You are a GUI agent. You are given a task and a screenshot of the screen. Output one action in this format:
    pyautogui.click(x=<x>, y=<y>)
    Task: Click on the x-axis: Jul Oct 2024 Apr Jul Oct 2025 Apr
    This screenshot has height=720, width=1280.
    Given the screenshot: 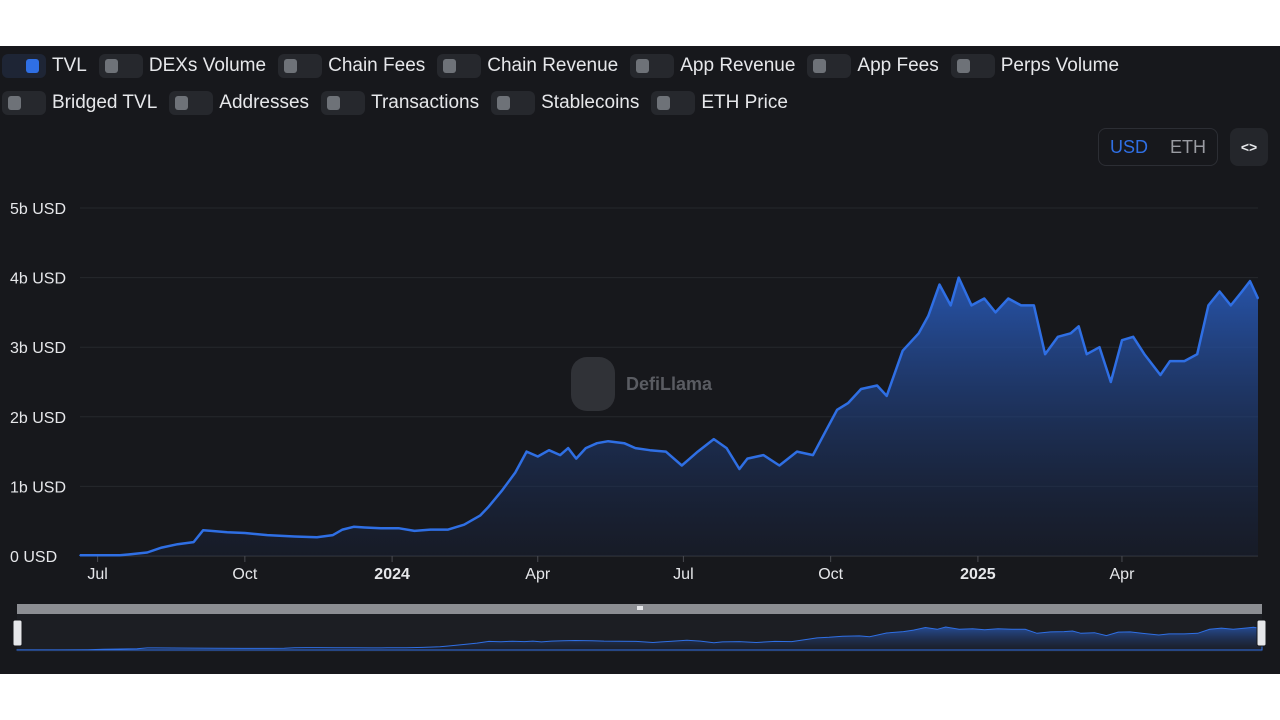 What is the action you would take?
    pyautogui.click(x=611, y=569)
    